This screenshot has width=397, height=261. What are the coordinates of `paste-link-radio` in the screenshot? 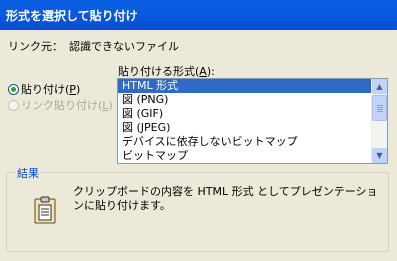 It's located at (13, 105).